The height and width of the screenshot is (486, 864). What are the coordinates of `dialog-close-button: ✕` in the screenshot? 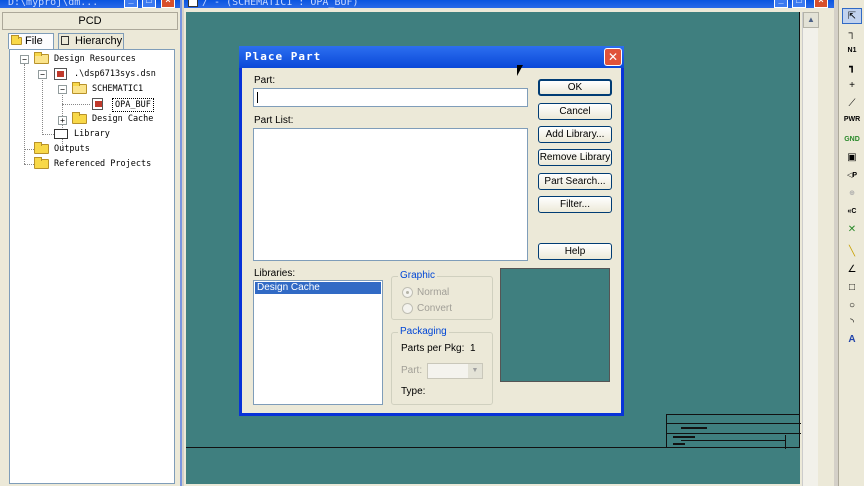 It's located at (613, 57).